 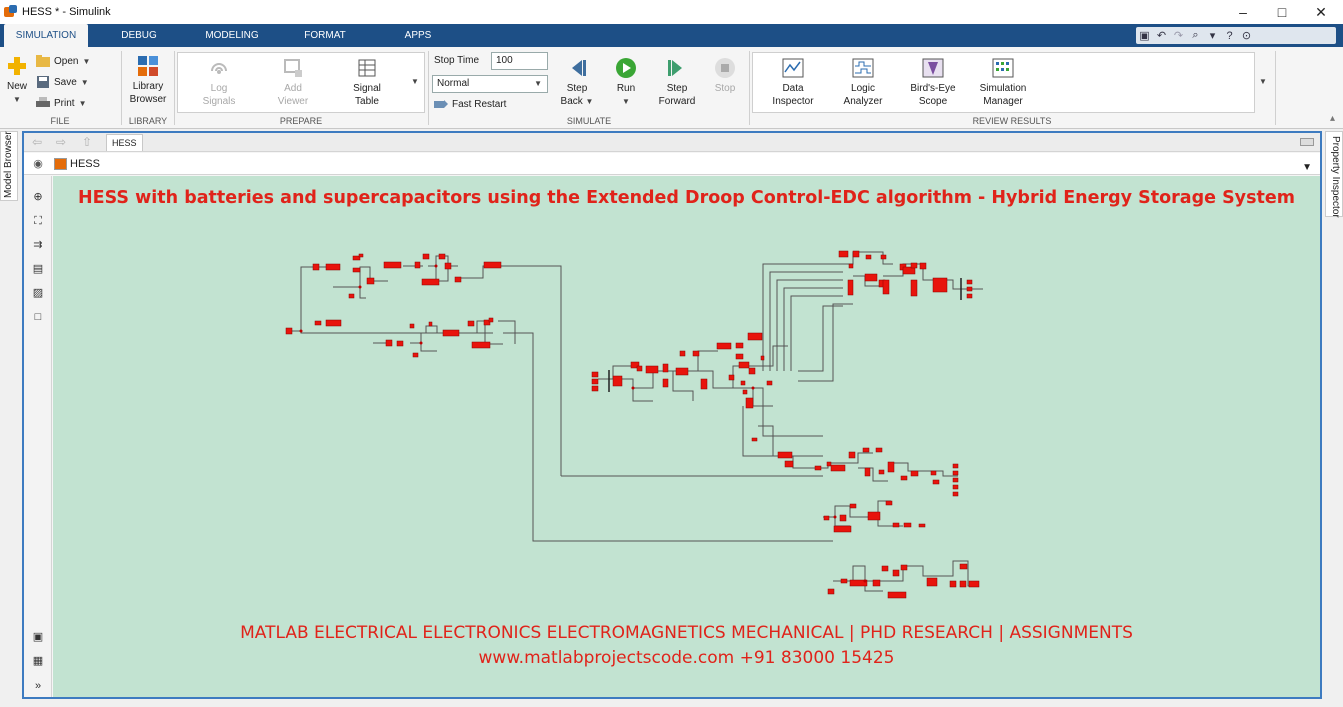 I want to click on viewer-icon, so click(x=293, y=68).